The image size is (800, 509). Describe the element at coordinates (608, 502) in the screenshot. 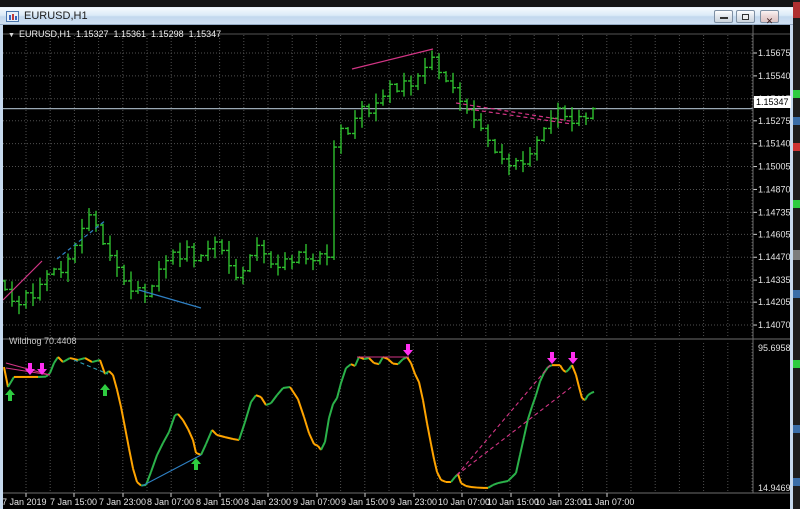

I see `svg-text: 11 Jan 07:00` at that location.